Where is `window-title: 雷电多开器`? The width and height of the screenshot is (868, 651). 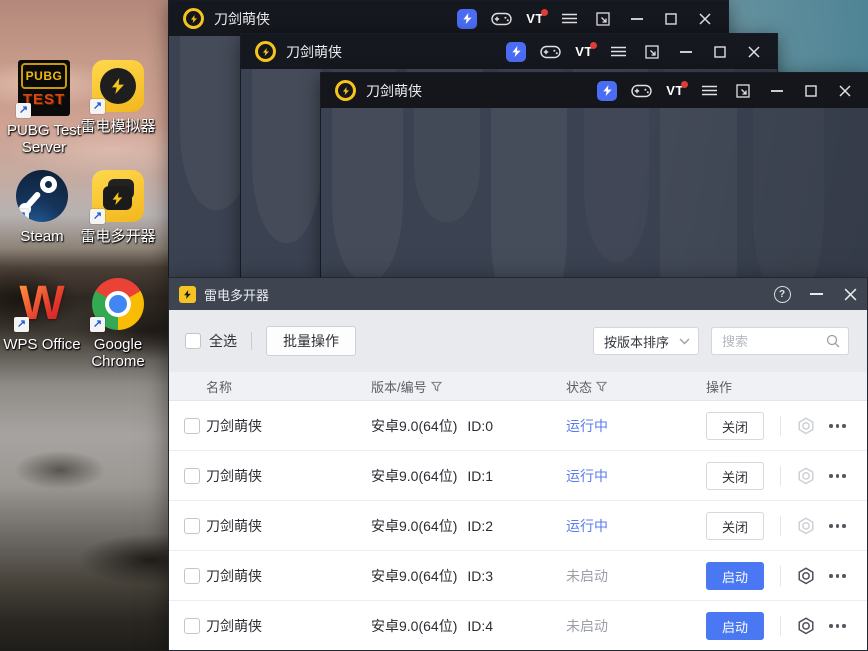 window-title: 雷电多开器 is located at coordinates (237, 295).